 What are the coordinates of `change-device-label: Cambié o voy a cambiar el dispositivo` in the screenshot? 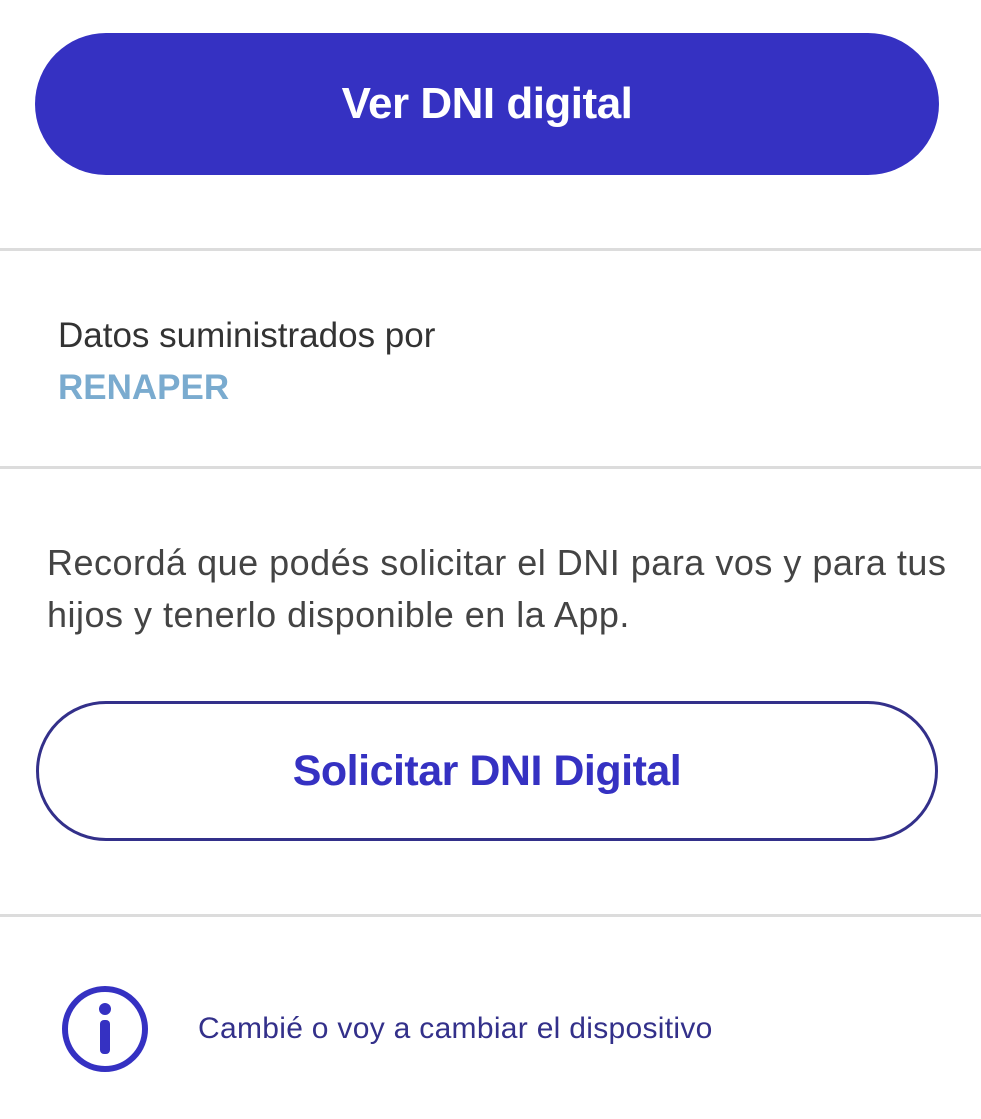 It's located at (455, 1028).